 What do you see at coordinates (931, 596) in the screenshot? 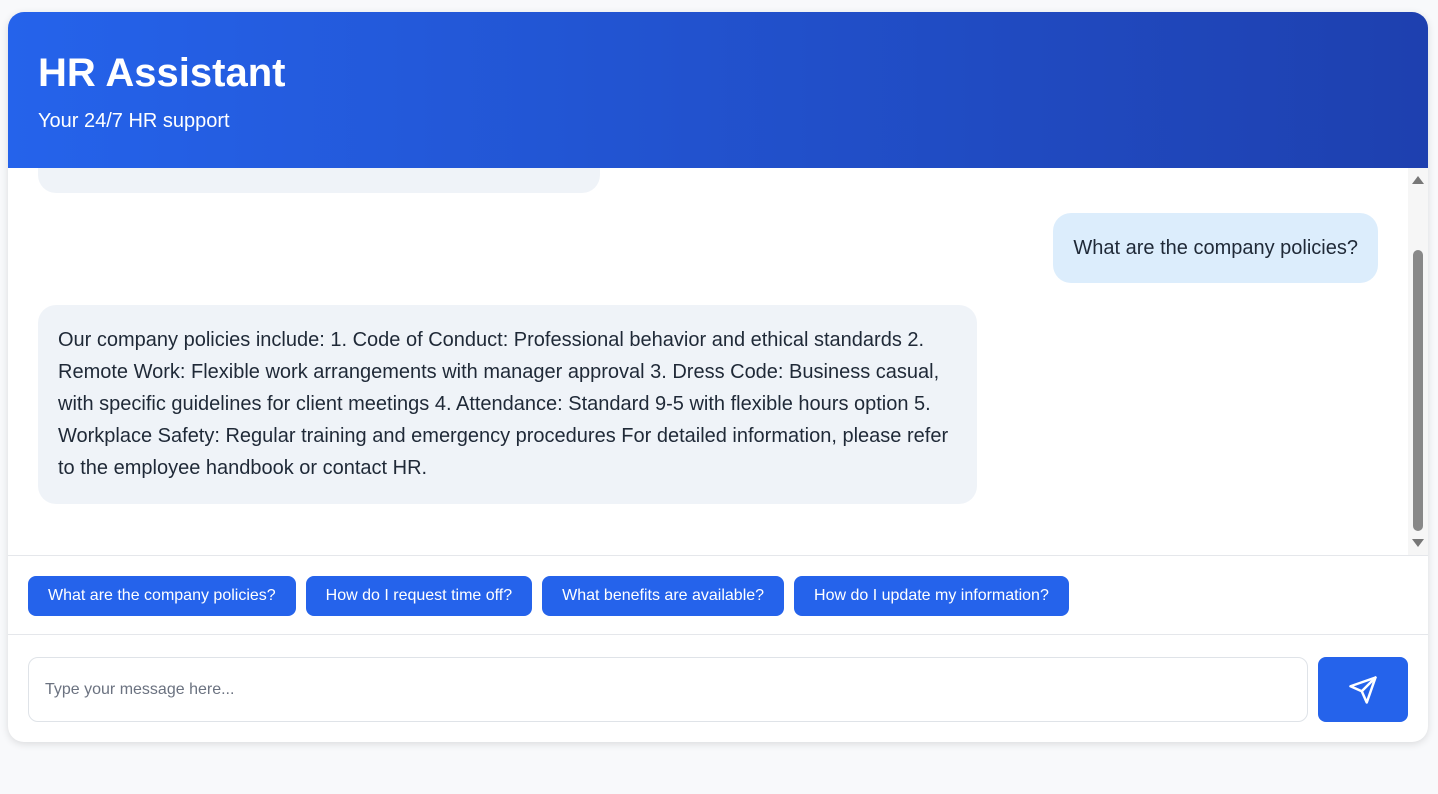
I see `quick-reply-update-info: How do I update my information?` at bounding box center [931, 596].